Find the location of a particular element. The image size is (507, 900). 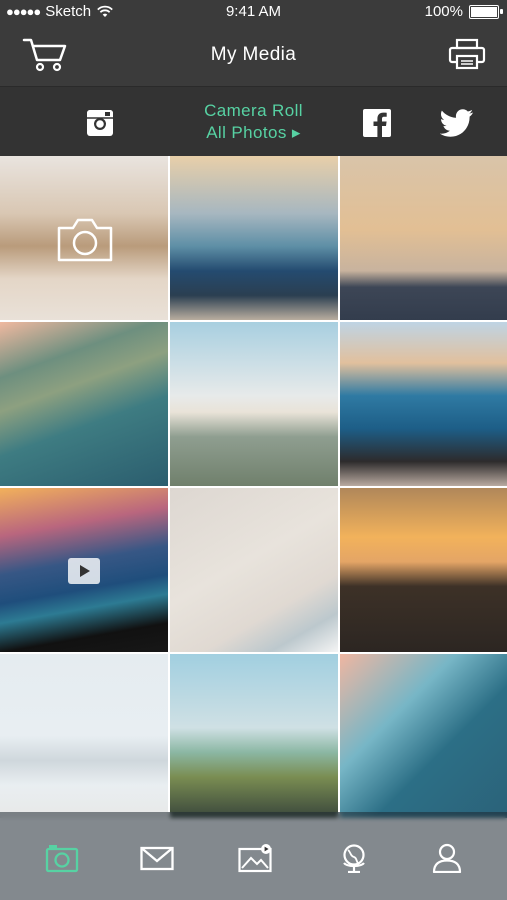

gallery-icon is located at coordinates (255, 858).